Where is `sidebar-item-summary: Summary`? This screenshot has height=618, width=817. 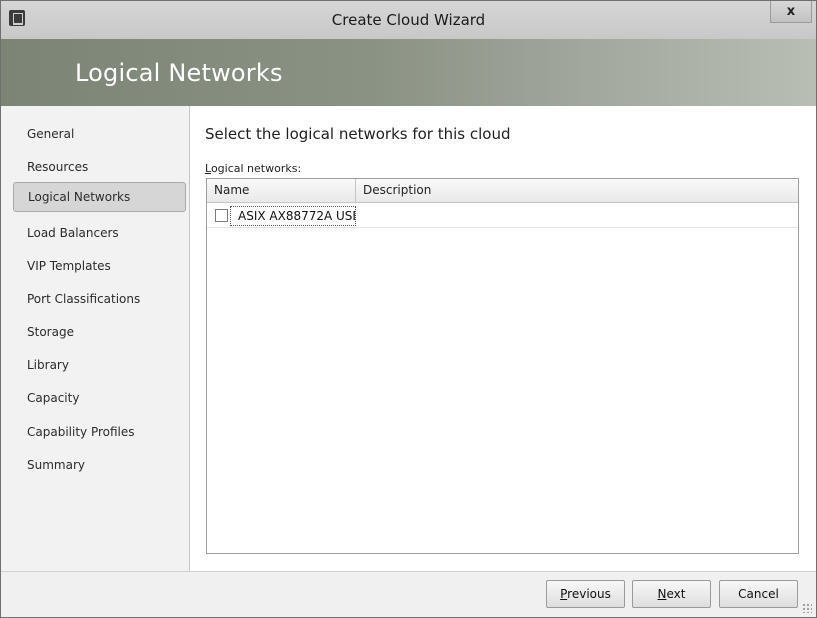
sidebar-item-summary: Summary is located at coordinates (99, 465).